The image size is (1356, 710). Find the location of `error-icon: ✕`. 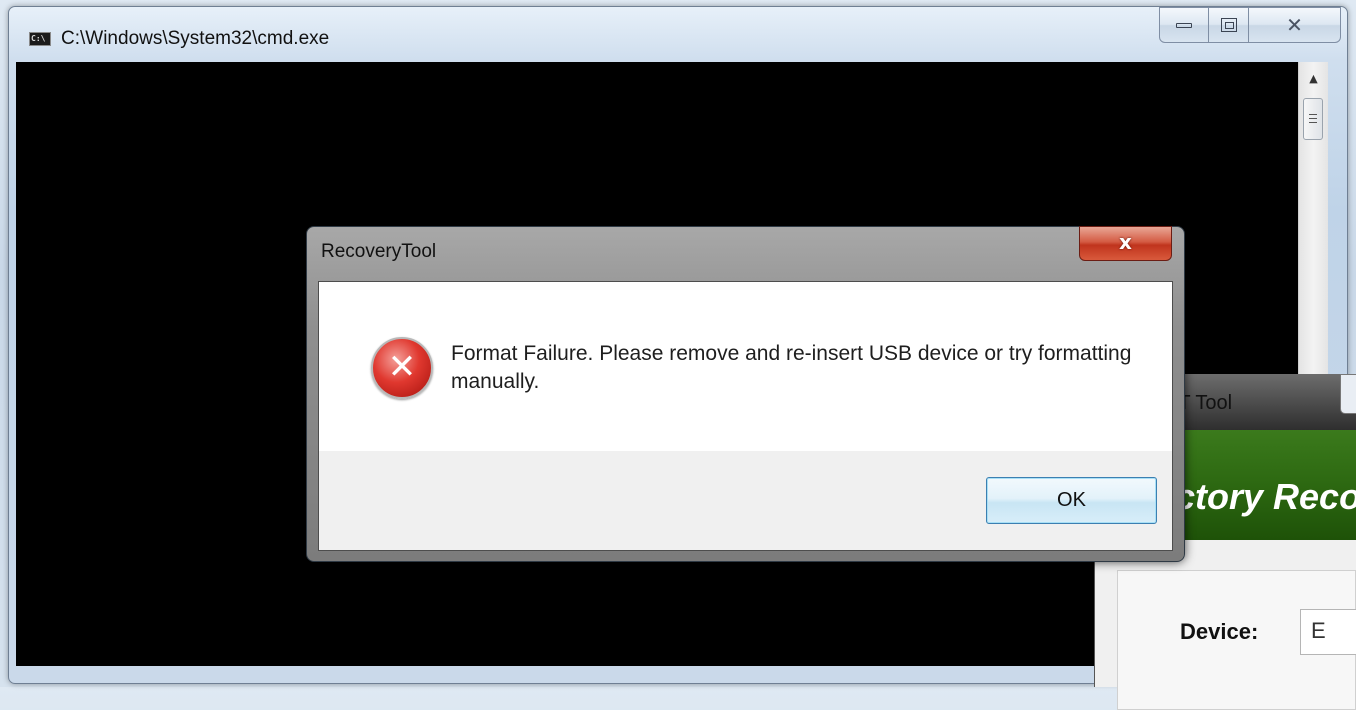

error-icon: ✕ is located at coordinates (402, 368).